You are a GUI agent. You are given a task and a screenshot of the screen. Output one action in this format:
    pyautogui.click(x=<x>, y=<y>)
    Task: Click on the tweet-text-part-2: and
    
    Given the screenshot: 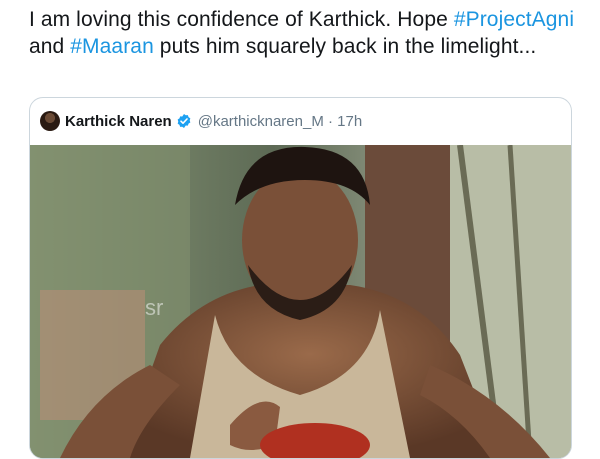 What is the action you would take?
    pyautogui.click(x=50, y=46)
    